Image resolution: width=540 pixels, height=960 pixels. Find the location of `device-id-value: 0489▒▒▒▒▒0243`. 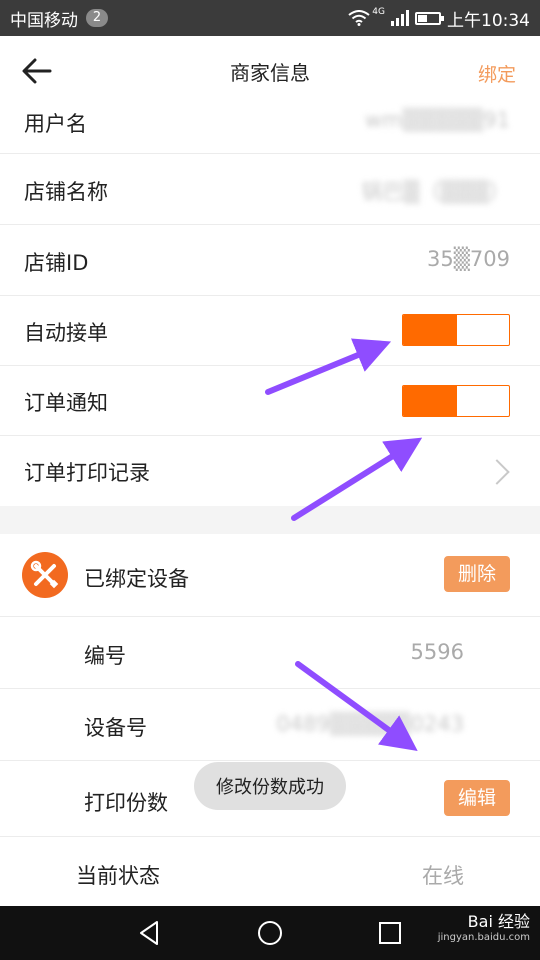

device-id-value: 0489▒▒▒▒▒0243 is located at coordinates (370, 724).